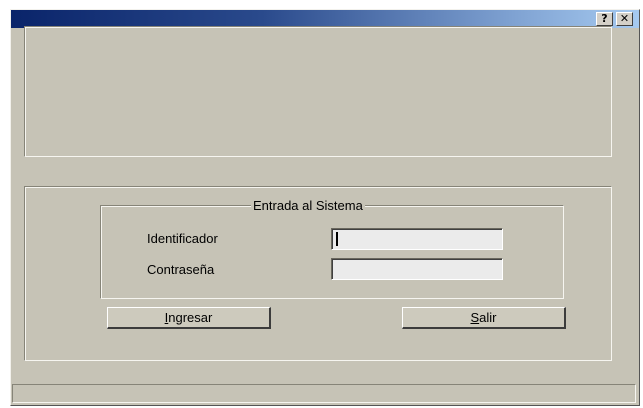 This screenshot has width=643, height=408. I want to click on exit-button-label: alir, so click(488, 317).